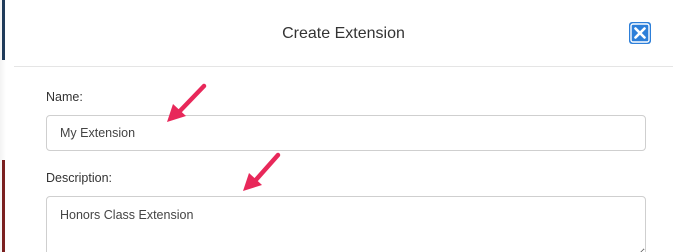  What do you see at coordinates (346, 133) in the screenshot?
I see `name-input` at bounding box center [346, 133].